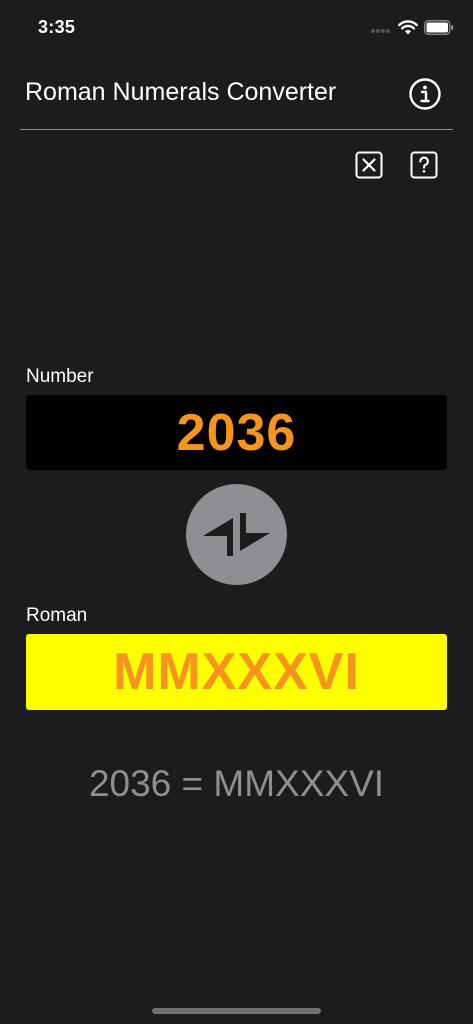  I want to click on number-label: Number, so click(60, 376).